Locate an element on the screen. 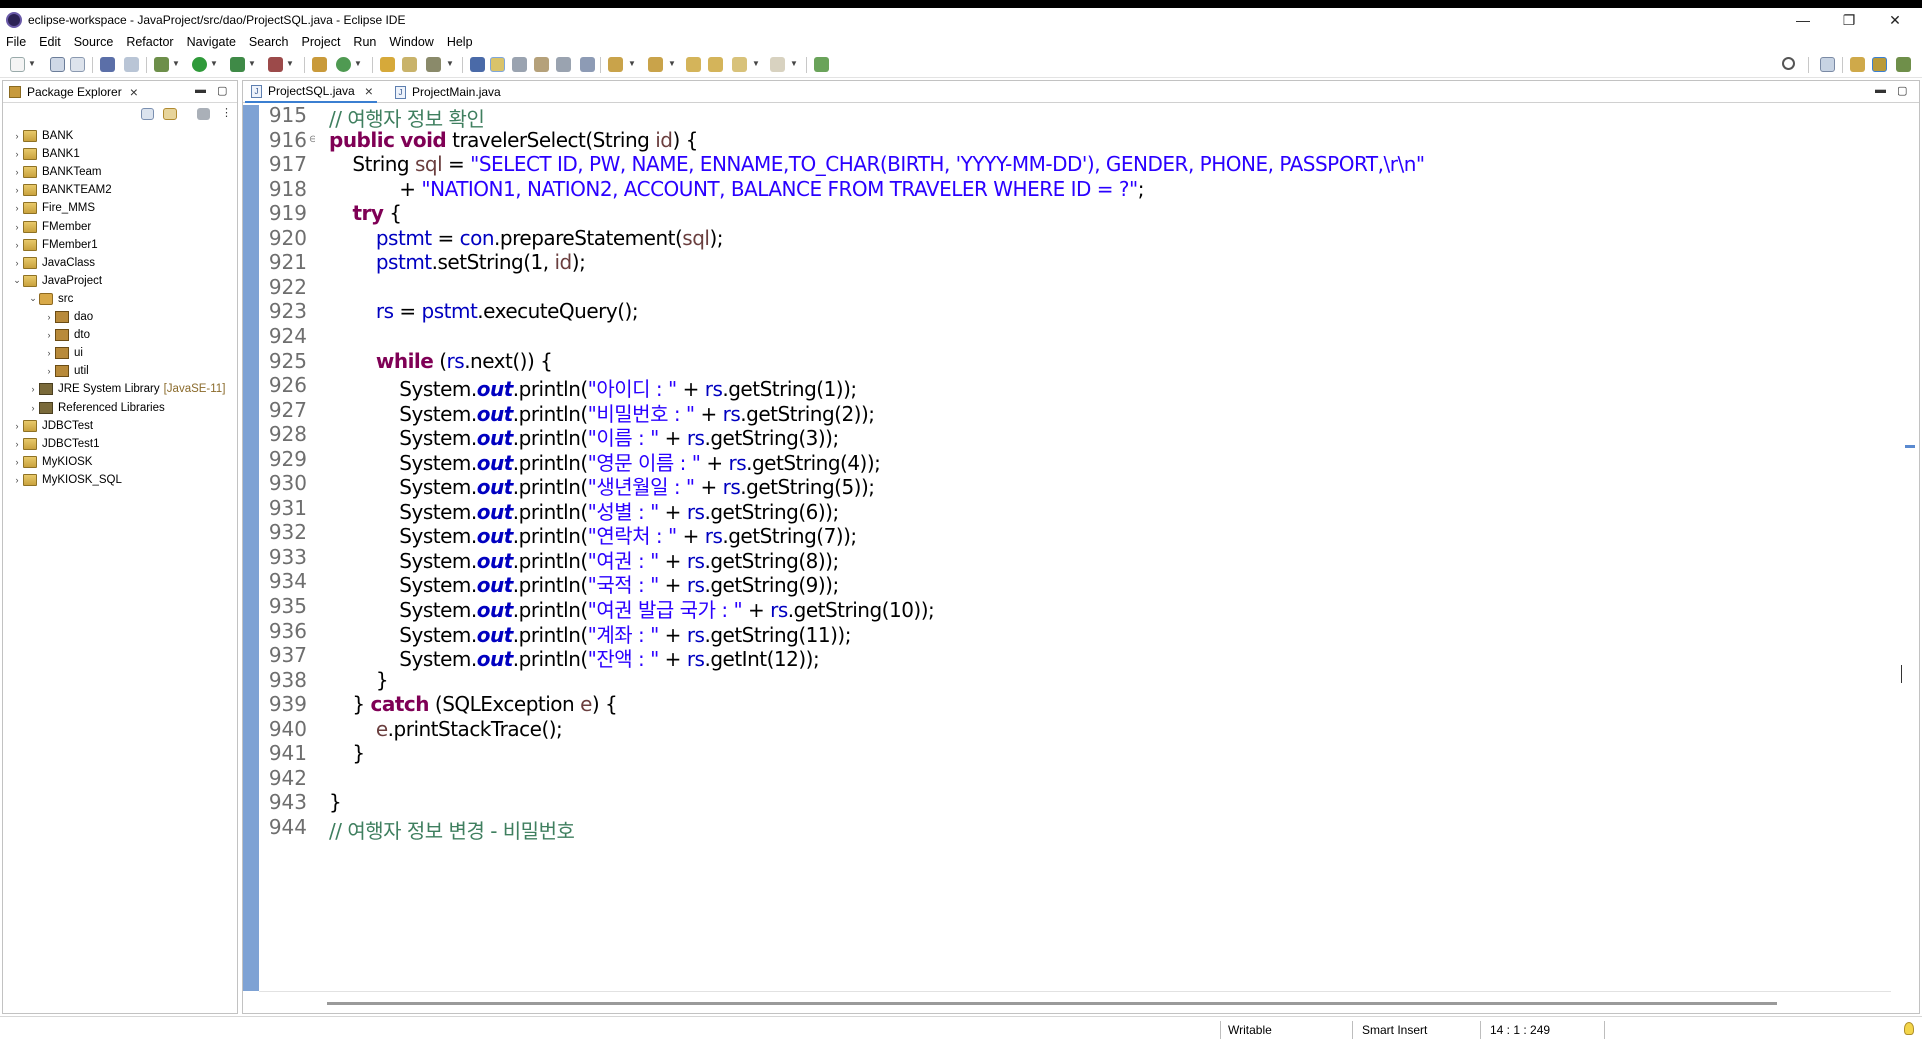  menu-run: Run is located at coordinates (364, 42).